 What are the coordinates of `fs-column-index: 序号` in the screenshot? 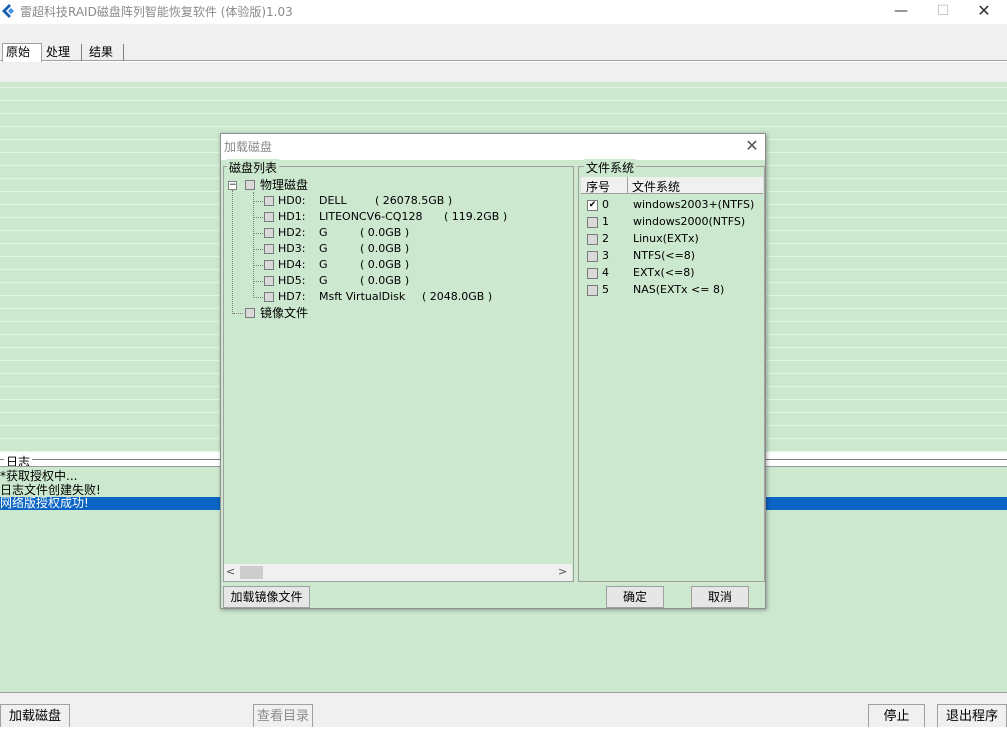 It's located at (598, 186).